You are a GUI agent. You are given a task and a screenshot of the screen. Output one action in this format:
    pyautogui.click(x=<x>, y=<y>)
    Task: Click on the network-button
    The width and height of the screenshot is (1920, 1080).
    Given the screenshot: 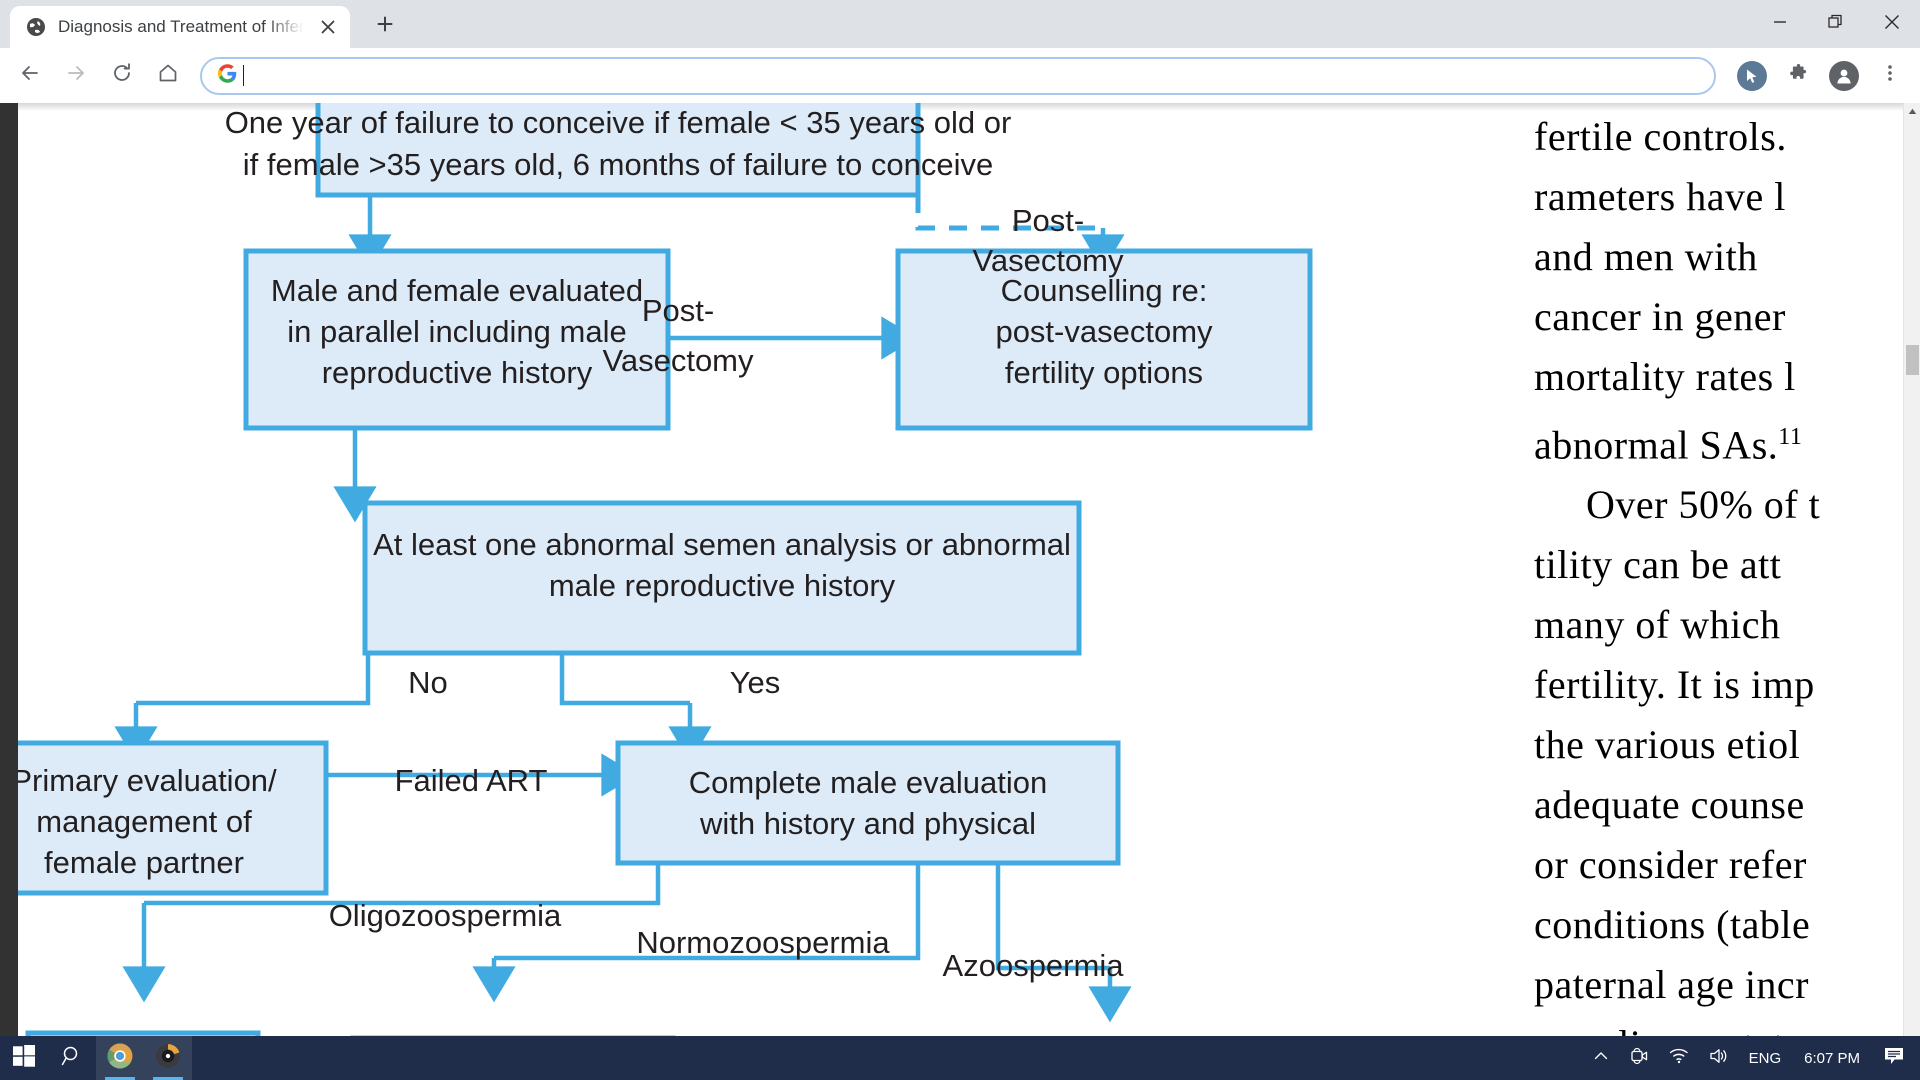 What is the action you would take?
    pyautogui.click(x=1679, y=1058)
    